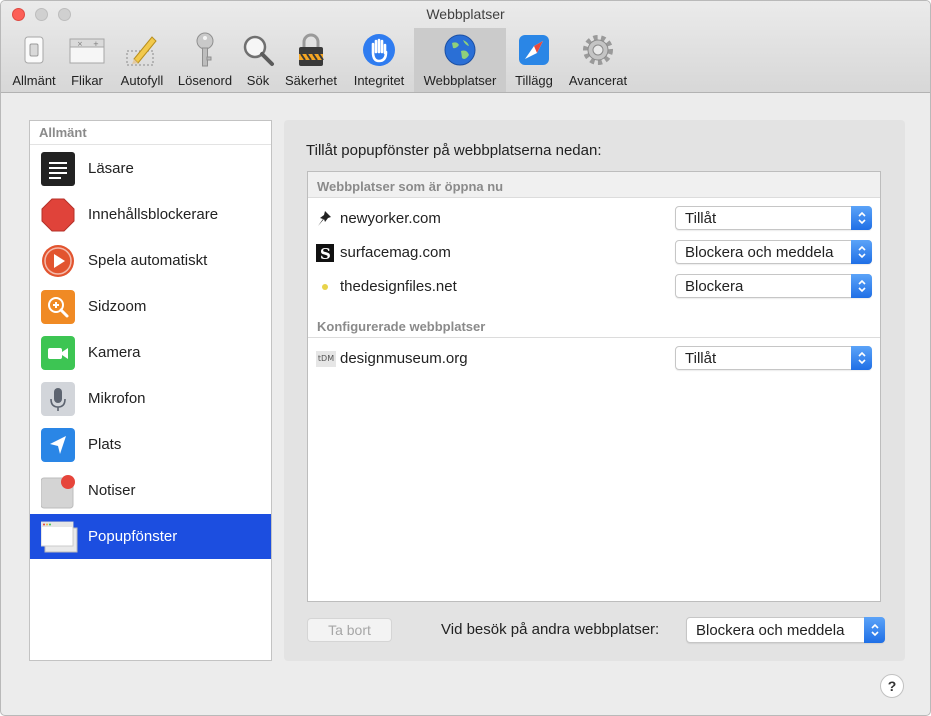 This screenshot has height=716, width=931. What do you see at coordinates (773, 252) in the screenshot?
I see `site-setting-select: Blockera och meddela` at bounding box center [773, 252].